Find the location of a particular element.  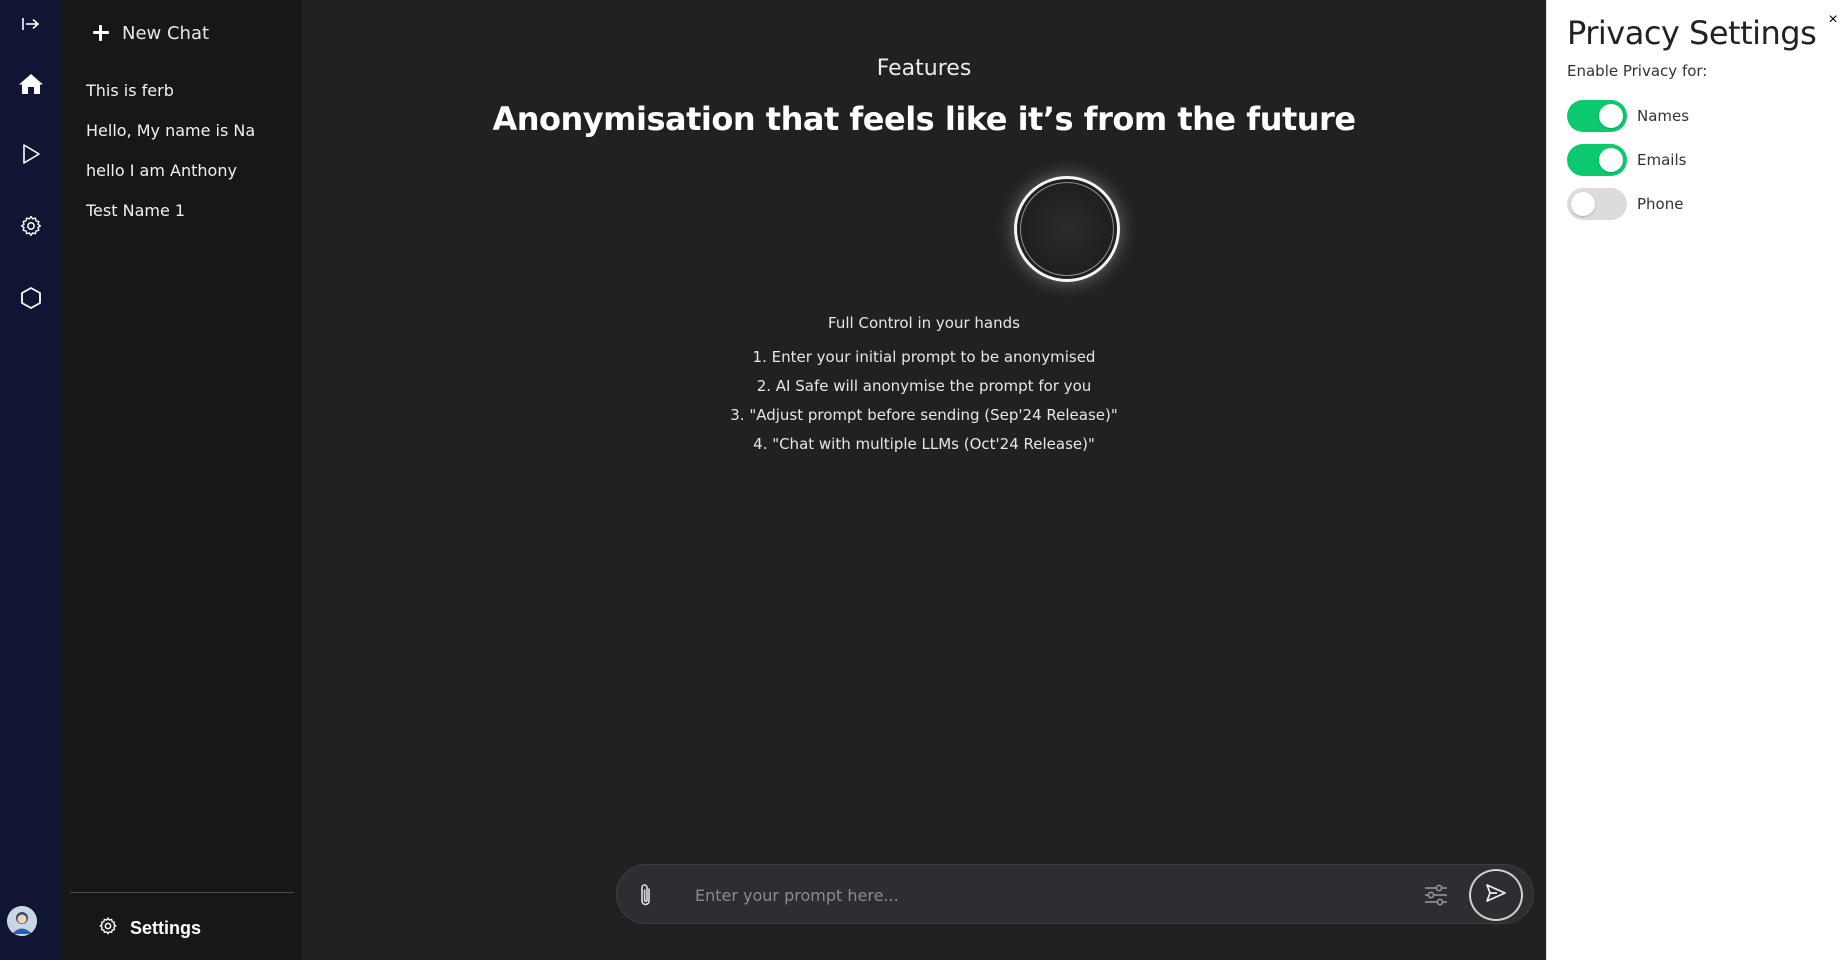

panel-title: Privacy Settings is located at coordinates (1692, 33).